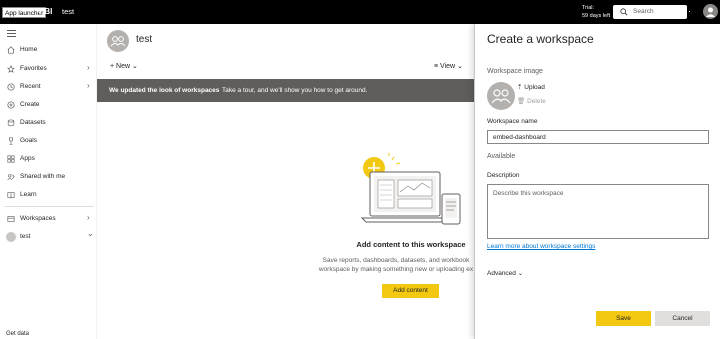 Image resolution: width=720 pixels, height=339 pixels. I want to click on sidebar-item-label: Datasets, so click(33, 122).